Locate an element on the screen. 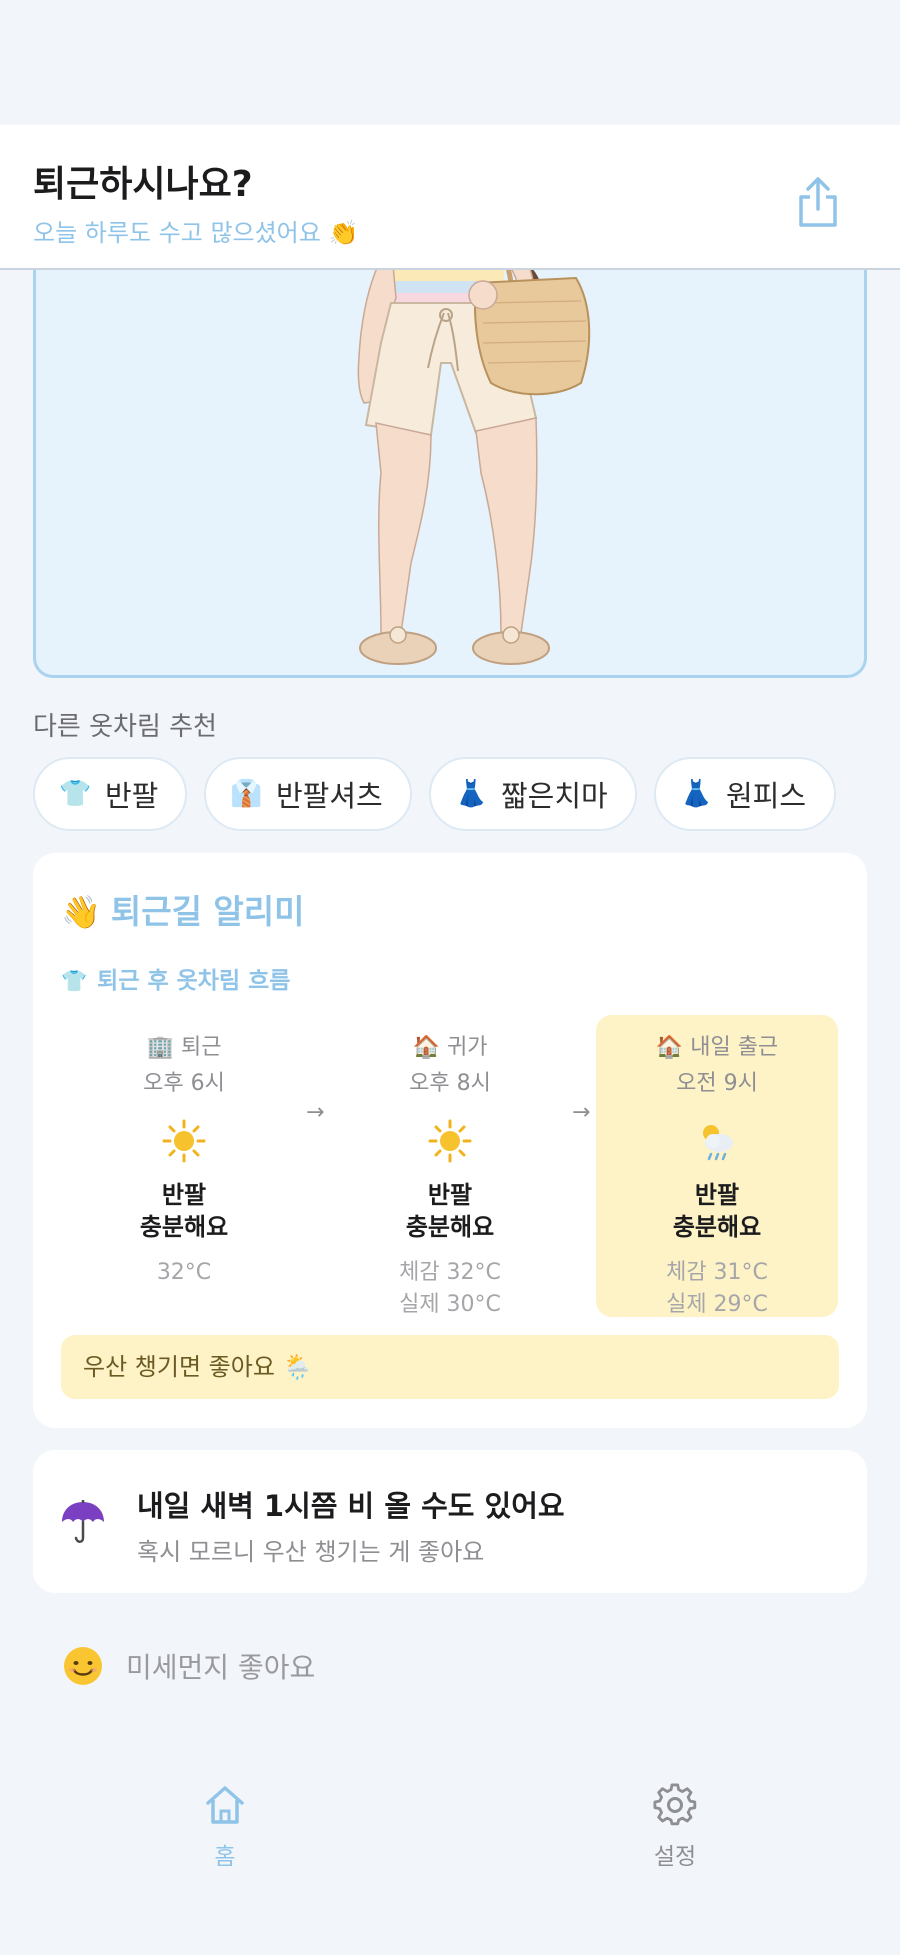 The height and width of the screenshot is (1955, 900). dust-status: 미세먼지 좋아요 is located at coordinates (188, 1666).